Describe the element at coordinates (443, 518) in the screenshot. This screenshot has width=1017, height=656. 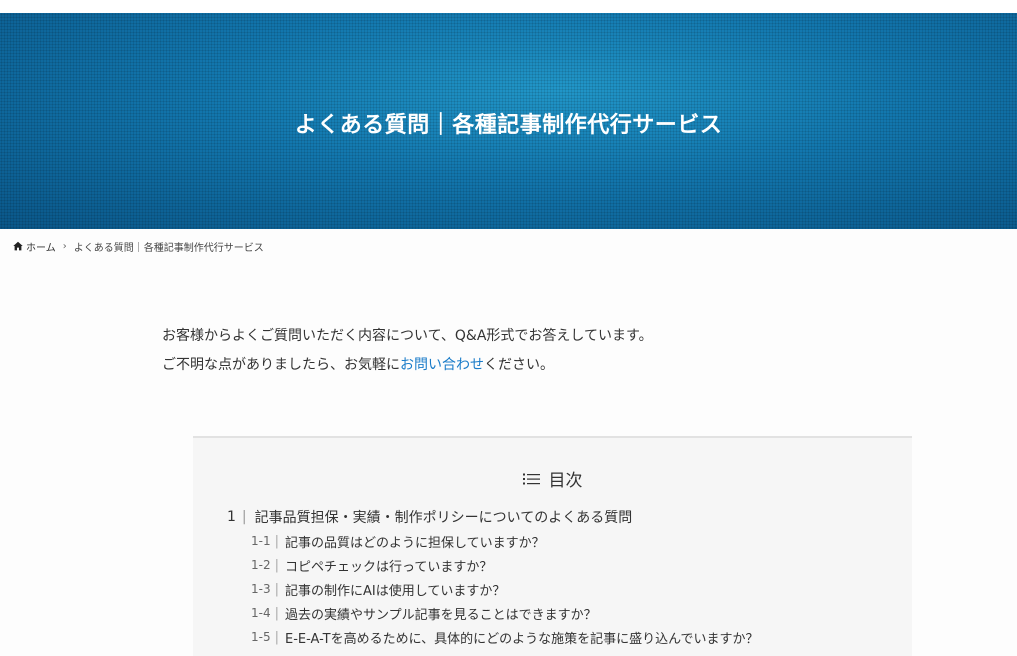
I see `toc-section-label: 記事品質担保・実績・制作ポリシーについてのよくある質問` at that location.